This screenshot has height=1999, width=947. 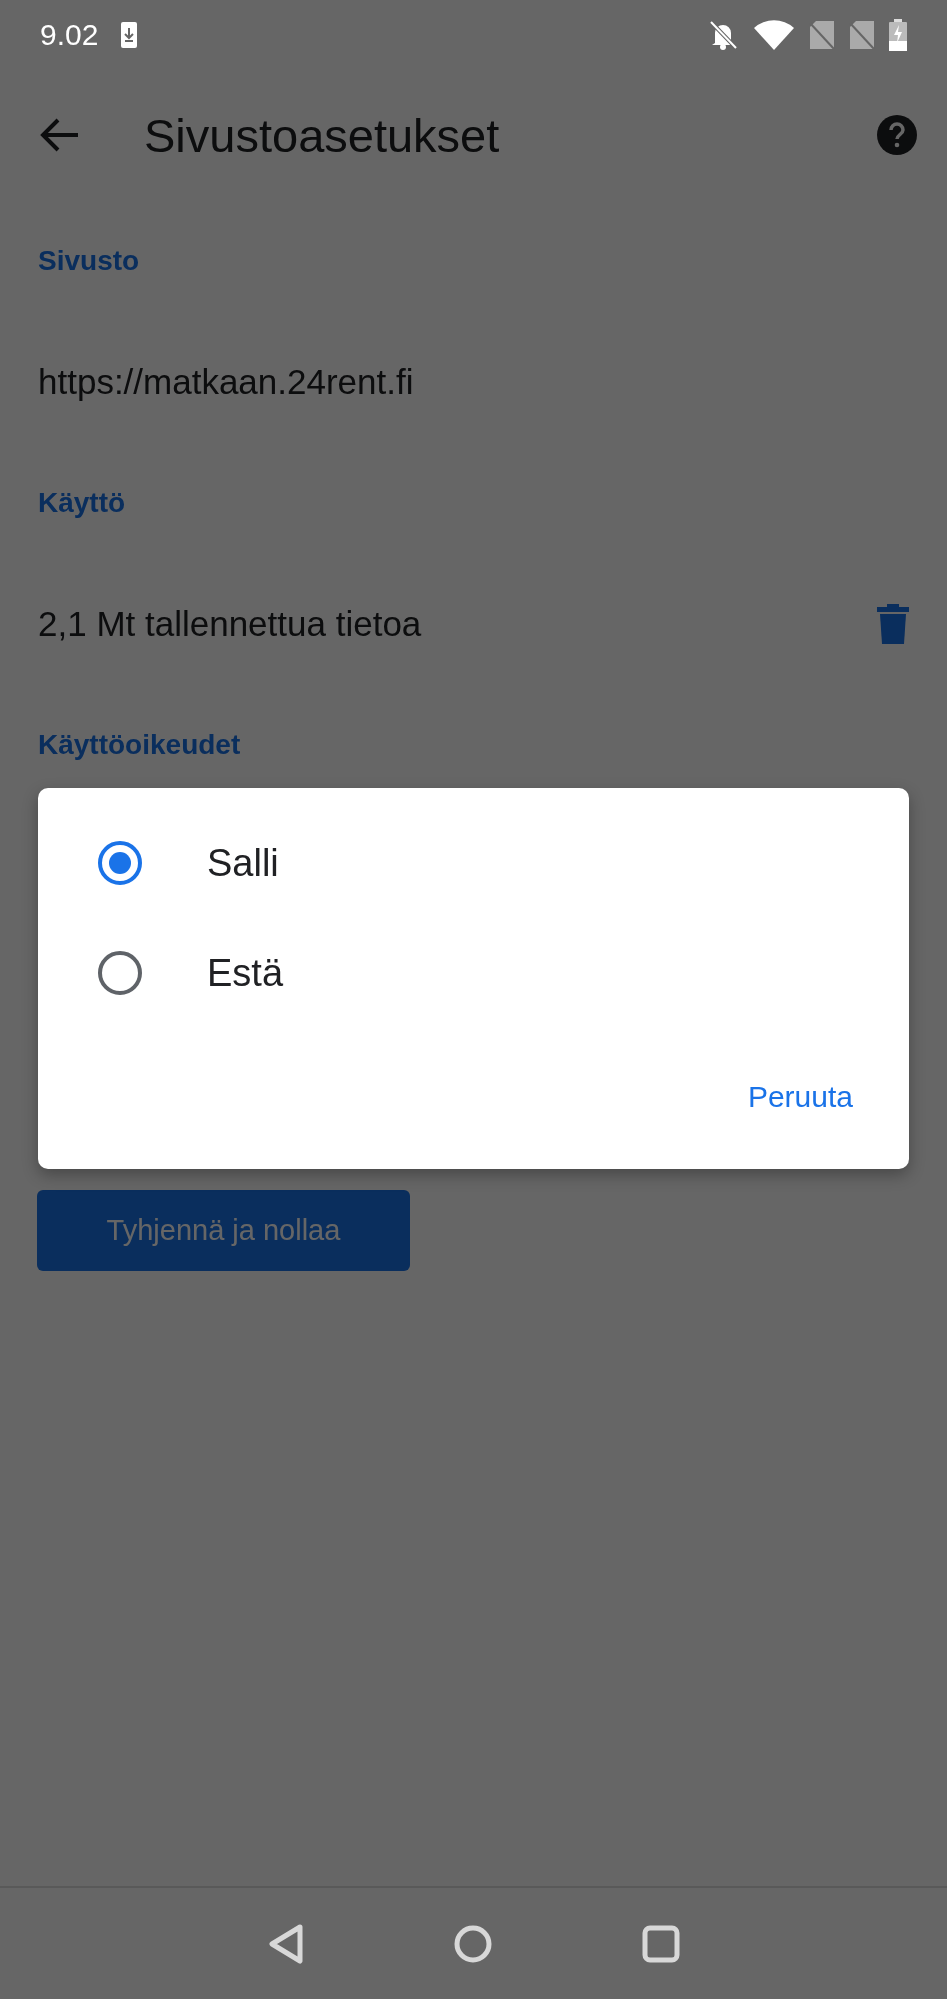 I want to click on trash-icon, so click(x=893, y=623).